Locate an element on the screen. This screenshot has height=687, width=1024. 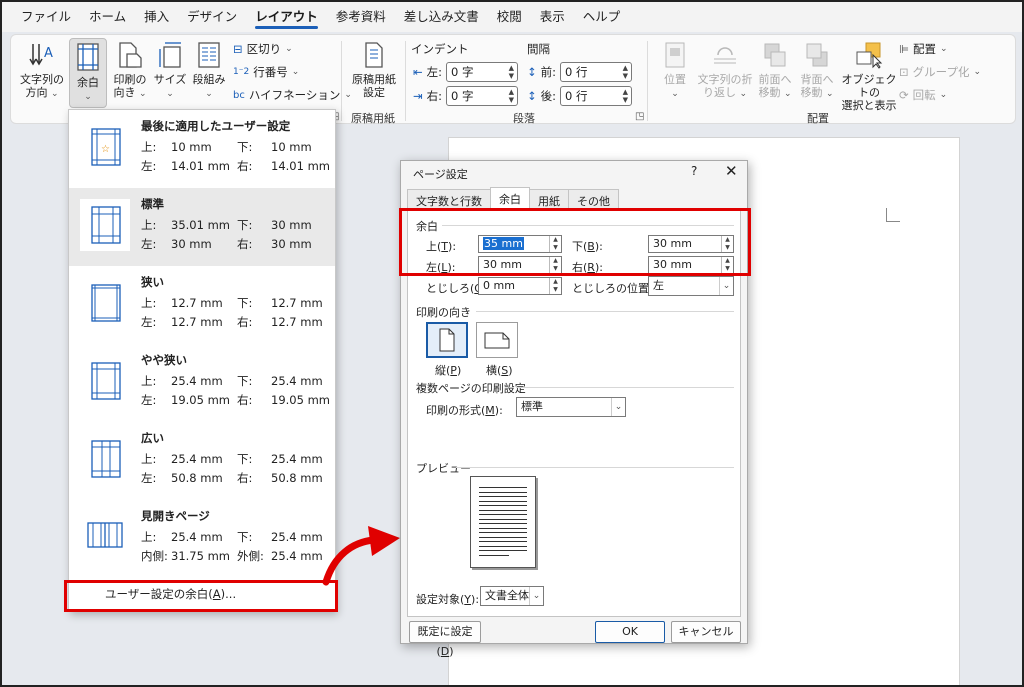
rotate-label: 回転 is located at coordinates (924, 95).